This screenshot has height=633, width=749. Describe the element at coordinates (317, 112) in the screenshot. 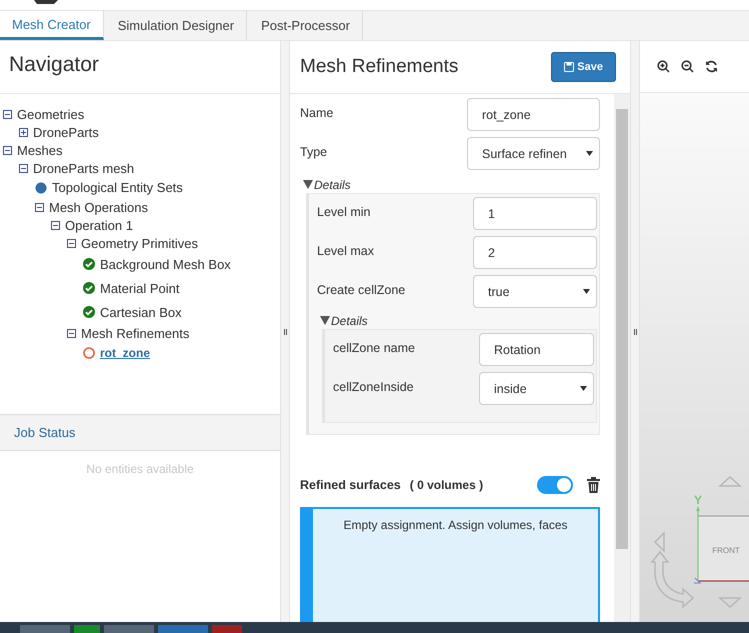

I see `field-label: Name` at that location.